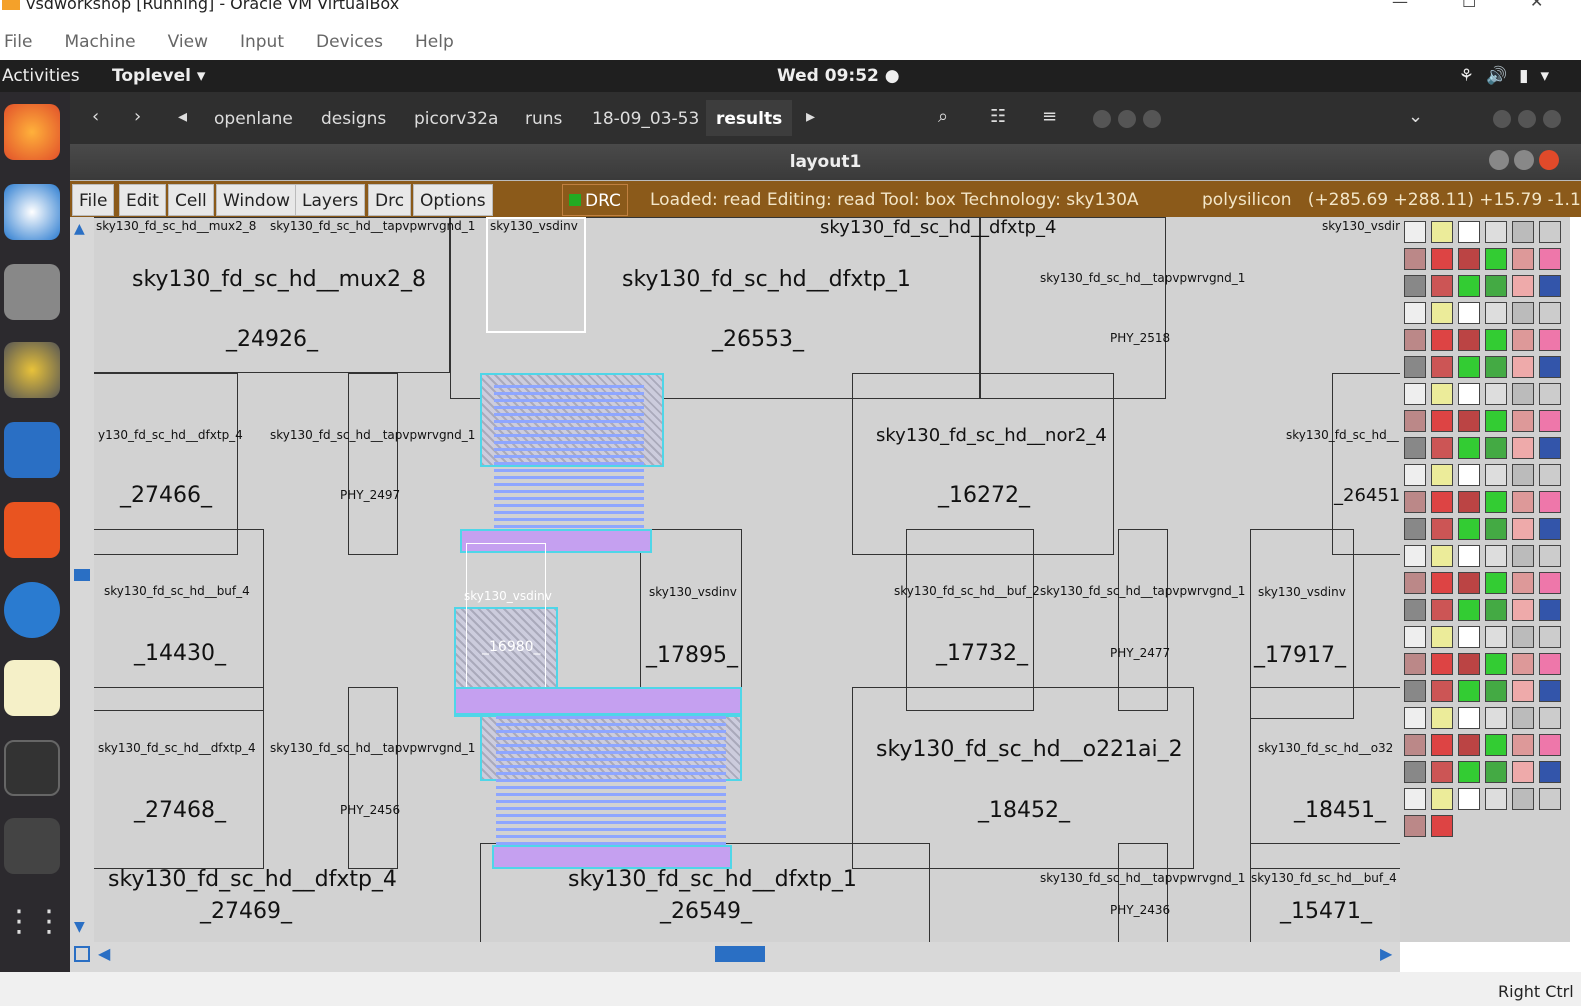  I want to click on hscroll-thumb, so click(740, 954).